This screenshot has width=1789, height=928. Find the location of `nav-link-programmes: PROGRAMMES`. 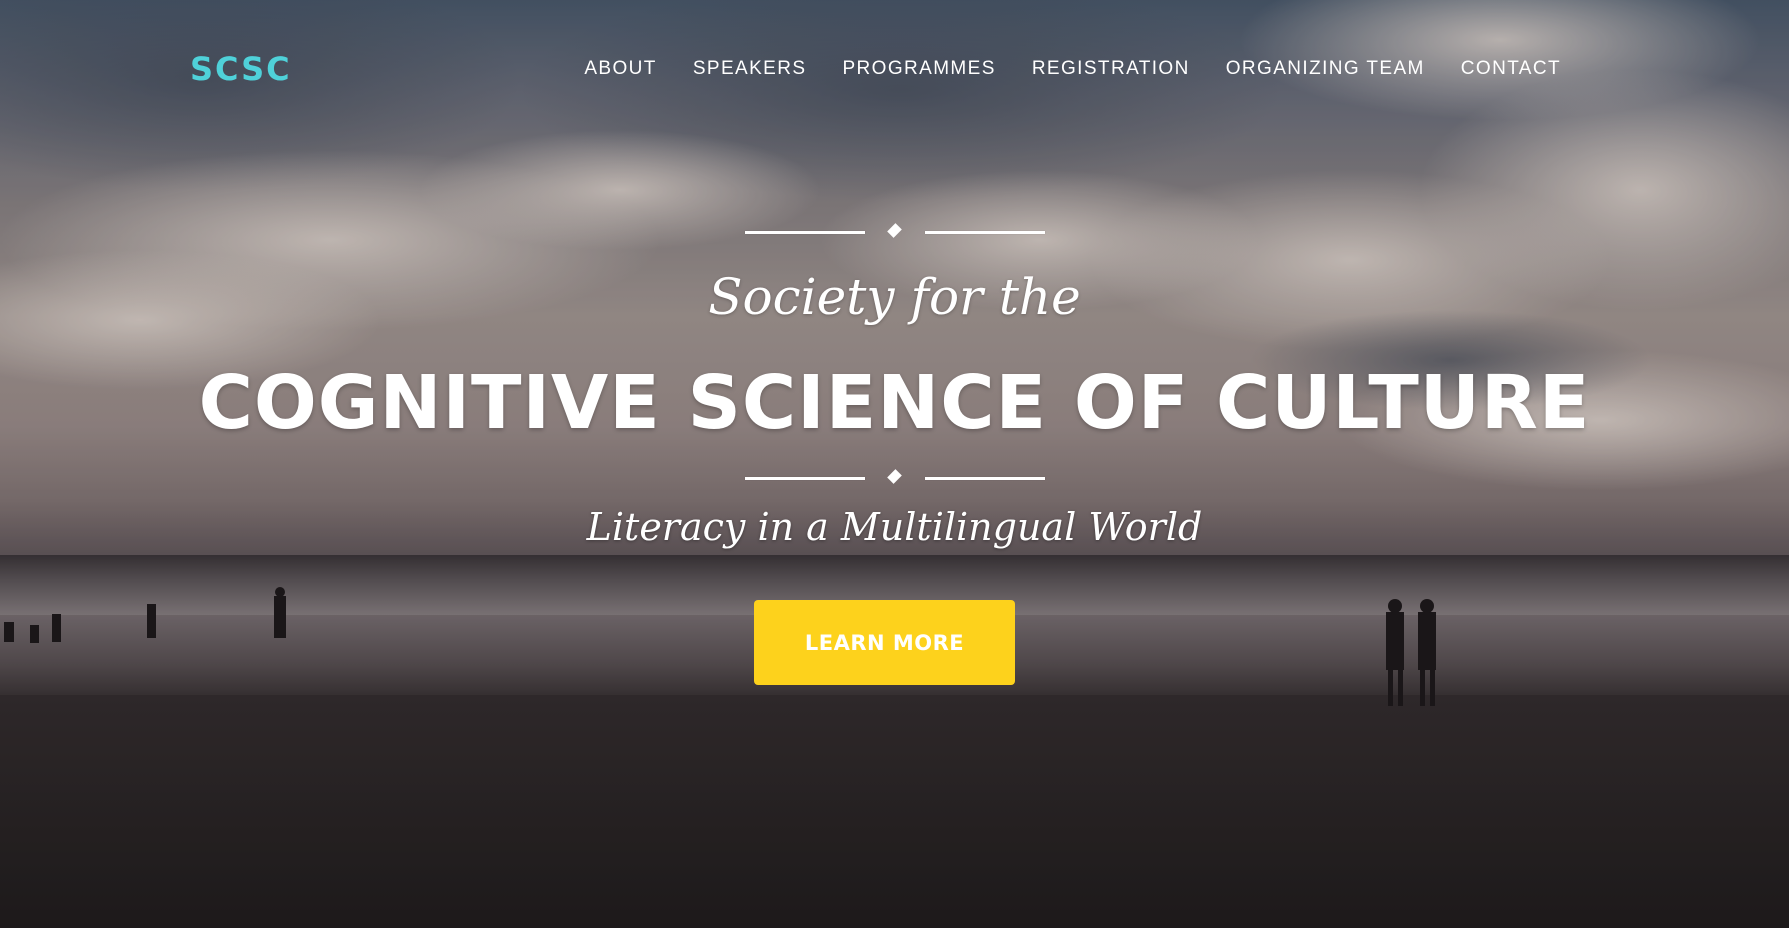

nav-link-programmes: PROGRAMMES is located at coordinates (918, 69).